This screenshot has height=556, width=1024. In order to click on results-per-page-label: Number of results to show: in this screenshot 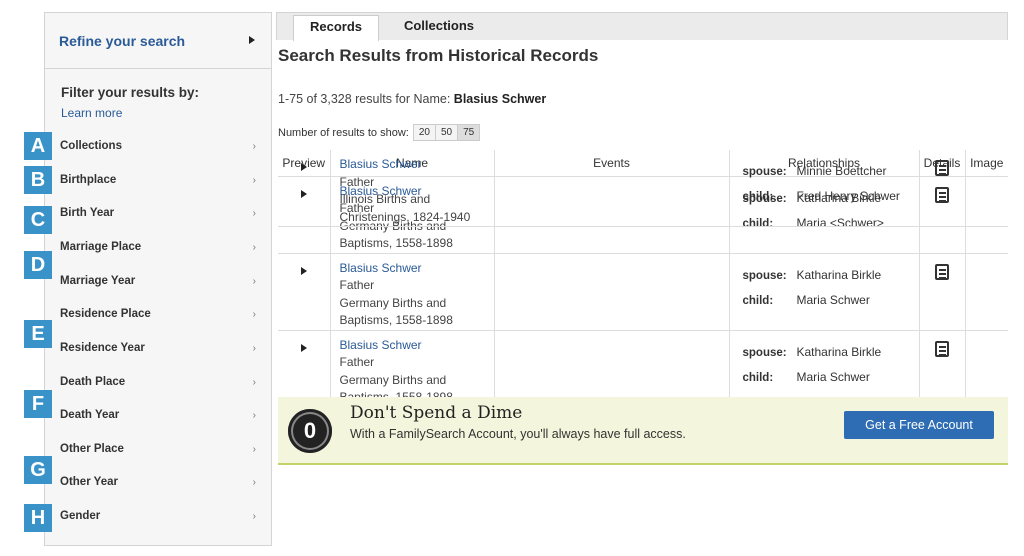, I will do `click(343, 132)`.